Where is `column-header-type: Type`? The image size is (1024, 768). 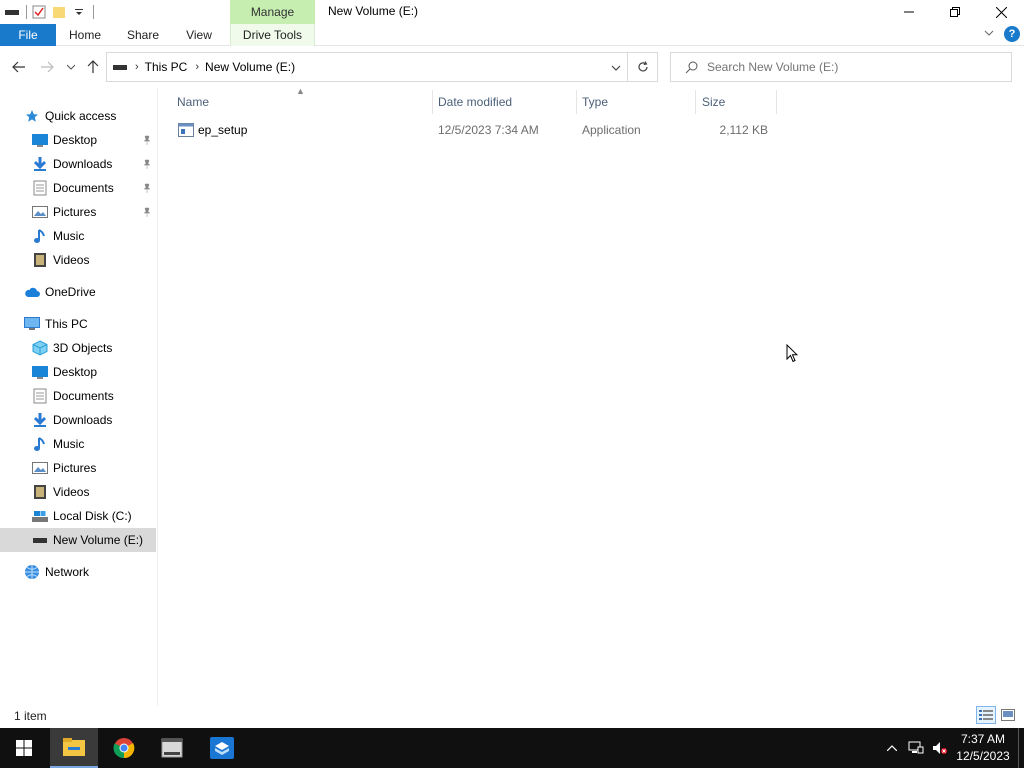 column-header-type: Type is located at coordinates (638, 102).